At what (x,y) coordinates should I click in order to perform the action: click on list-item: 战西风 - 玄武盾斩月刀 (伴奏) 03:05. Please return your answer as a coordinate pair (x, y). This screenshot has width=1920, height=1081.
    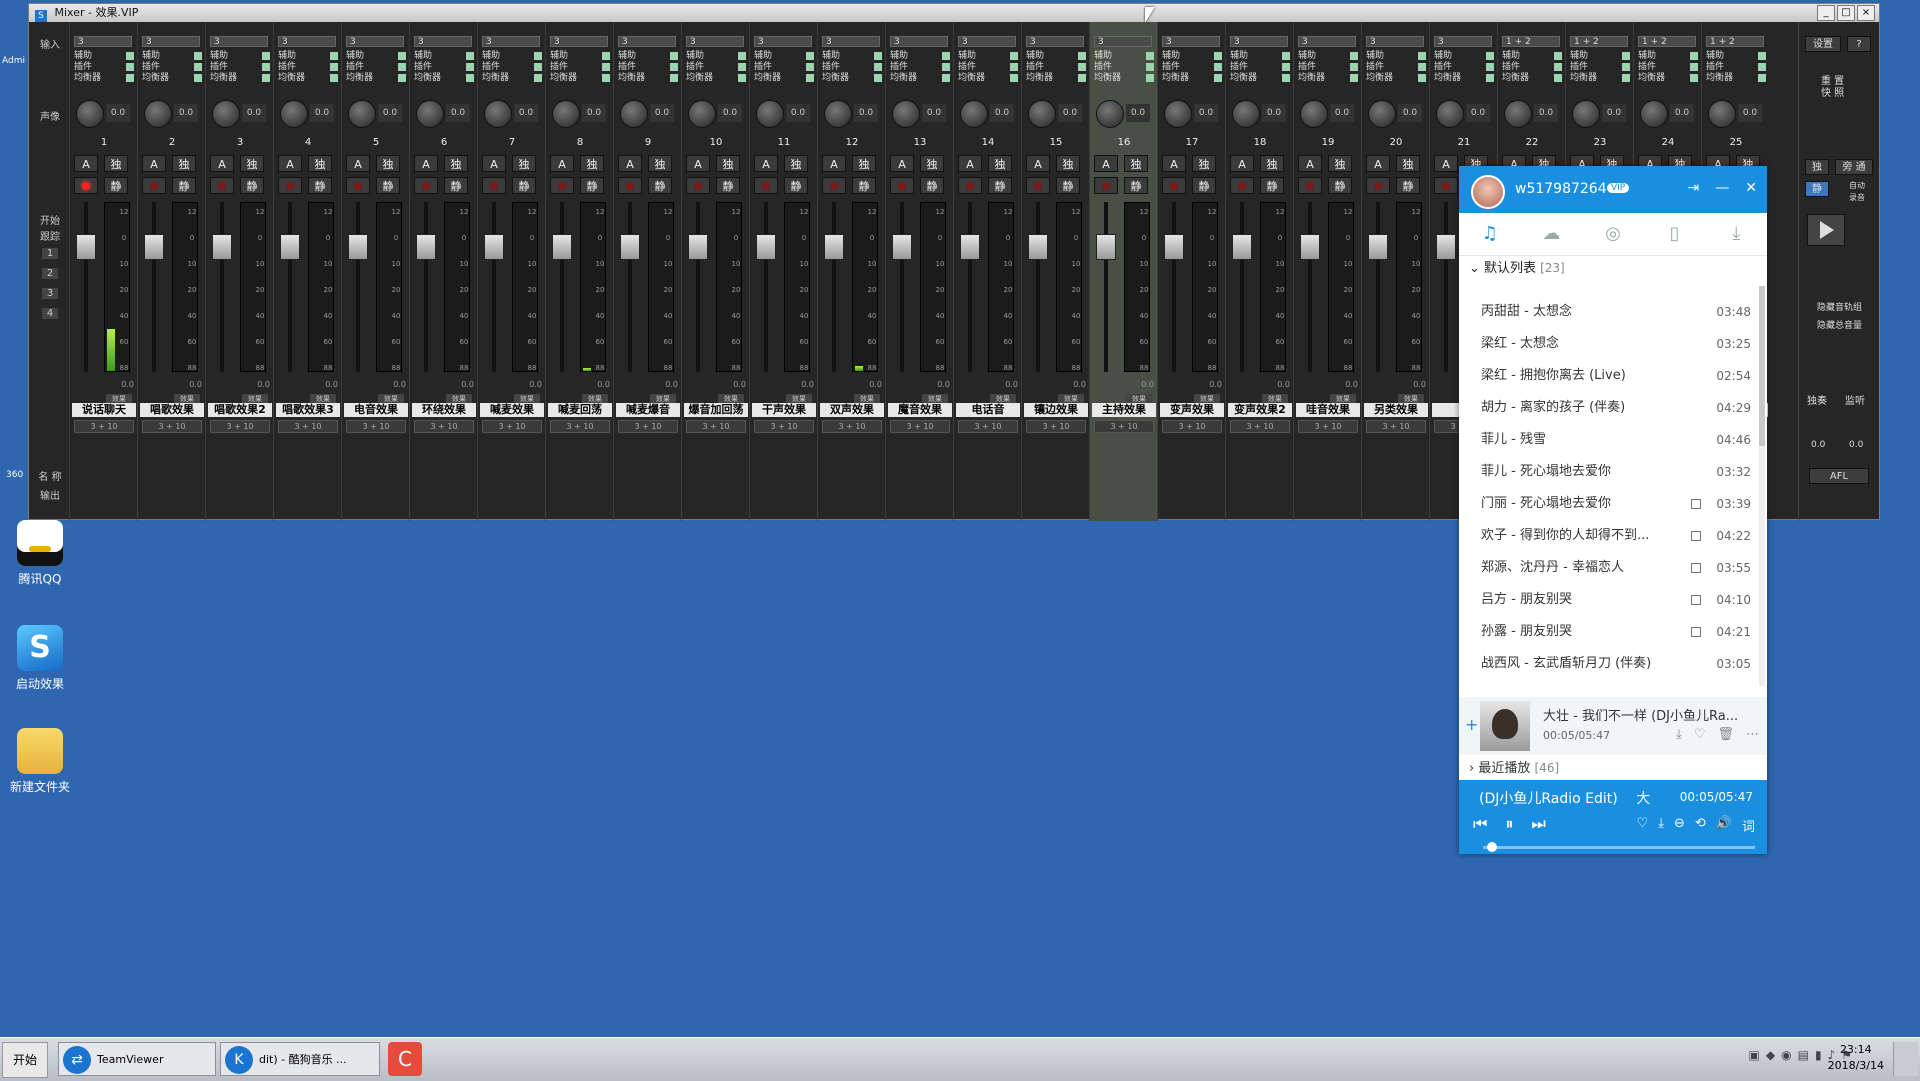
    Looking at the image, I should click on (1609, 664).